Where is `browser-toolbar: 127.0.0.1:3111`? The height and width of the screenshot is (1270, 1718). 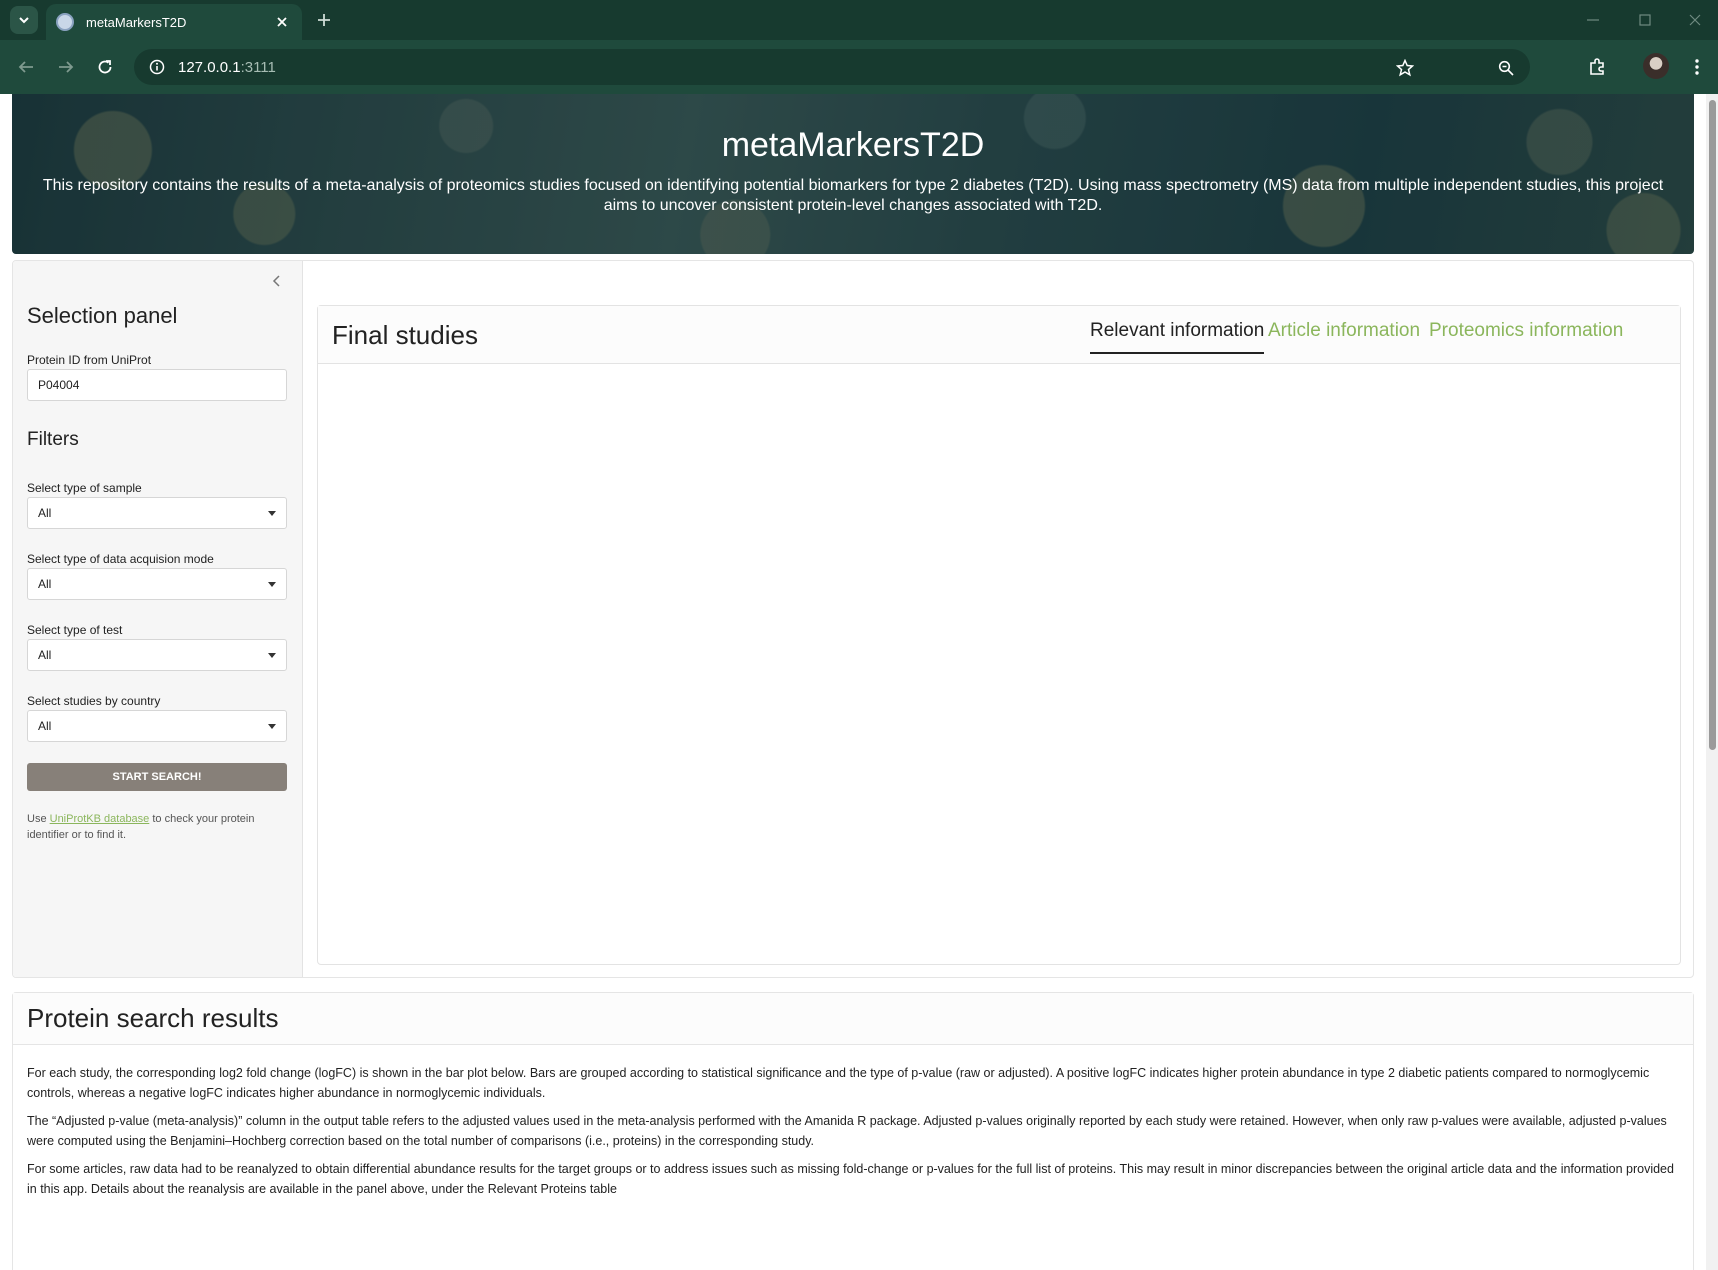
browser-toolbar: 127.0.0.1:3111 is located at coordinates (859, 67).